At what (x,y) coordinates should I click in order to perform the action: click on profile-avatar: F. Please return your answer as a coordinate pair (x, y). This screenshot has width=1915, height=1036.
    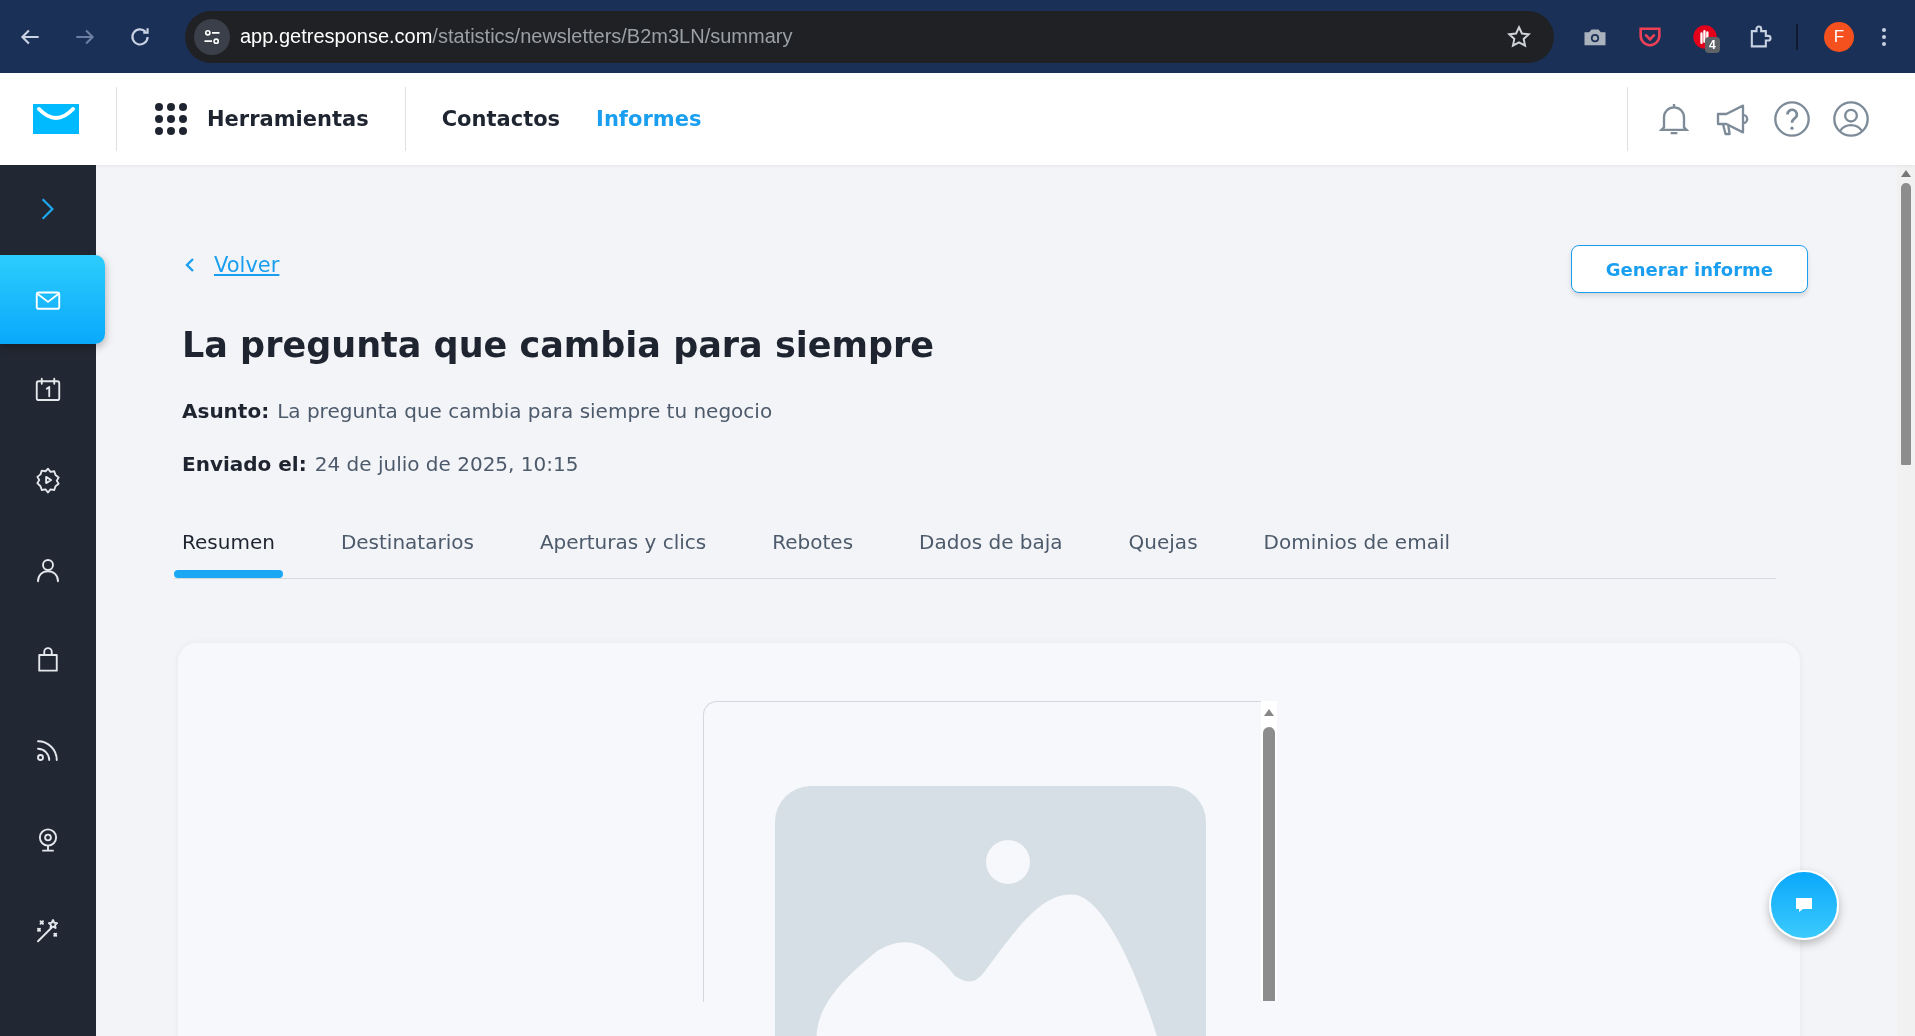
    Looking at the image, I should click on (1839, 36).